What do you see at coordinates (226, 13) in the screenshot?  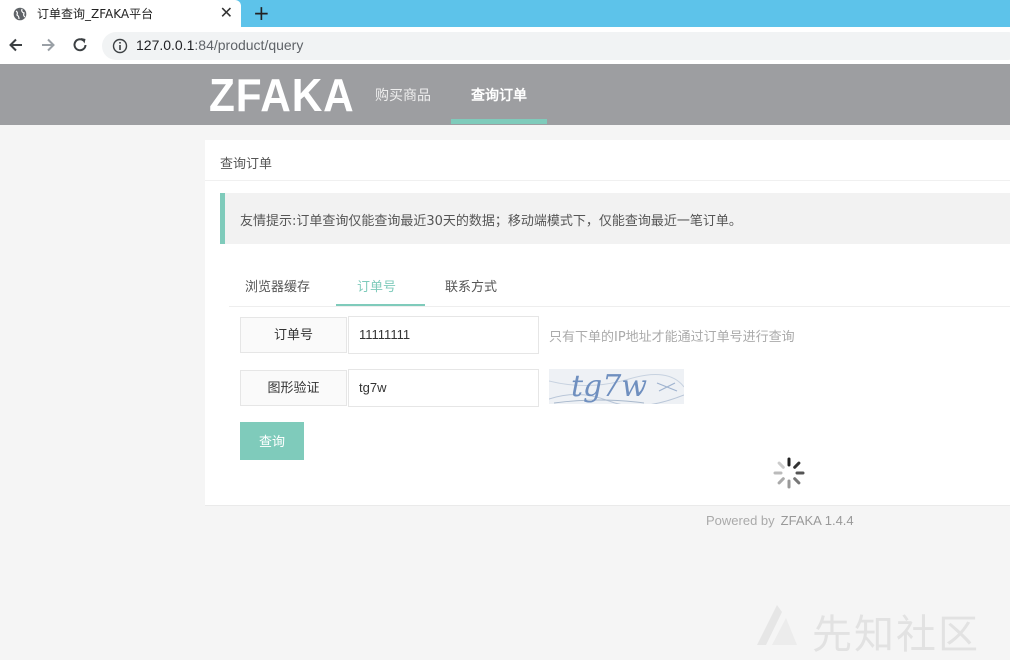 I see `close-icon: ✕` at bounding box center [226, 13].